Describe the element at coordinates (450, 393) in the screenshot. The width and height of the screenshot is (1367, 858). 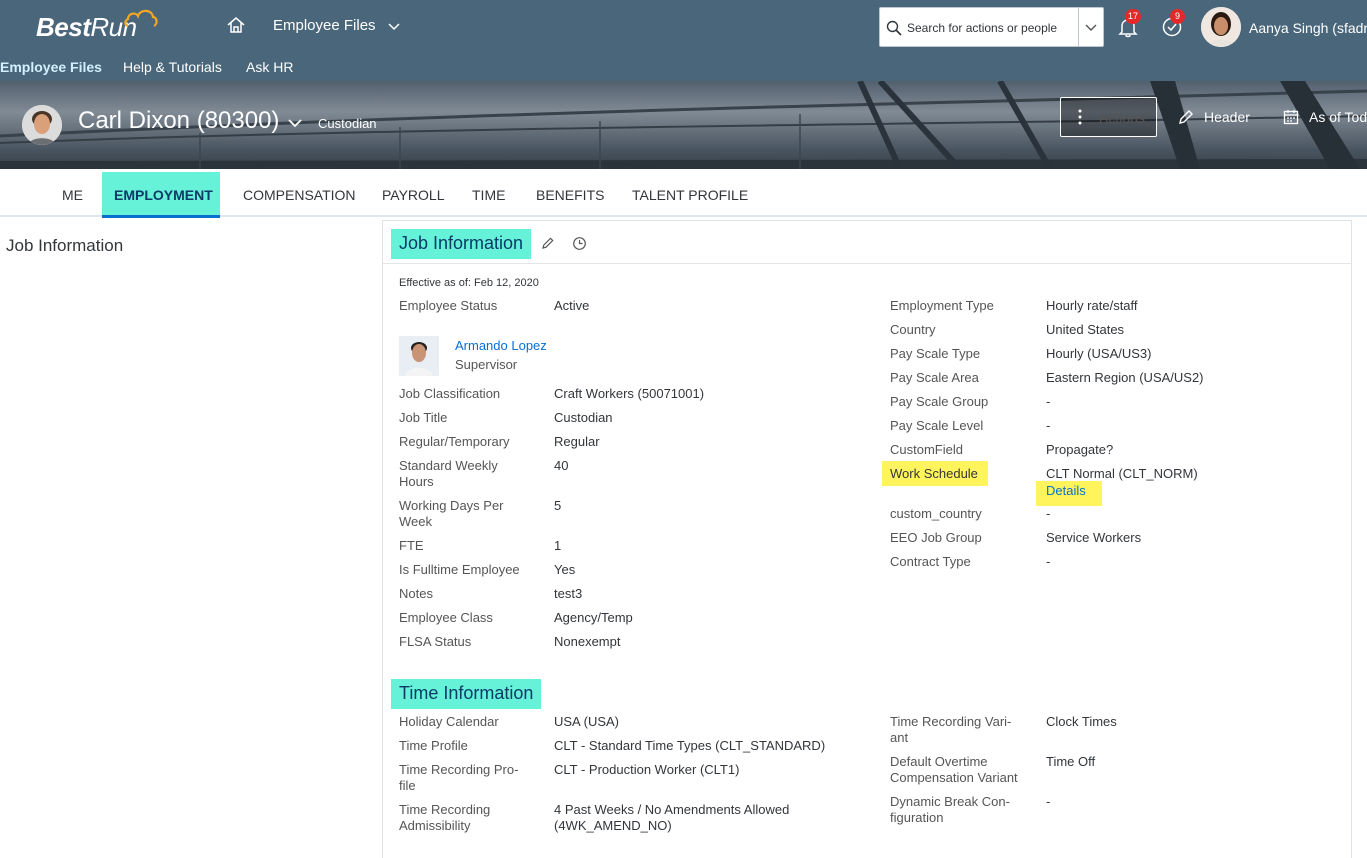
I see `field-label: Job Classification` at that location.